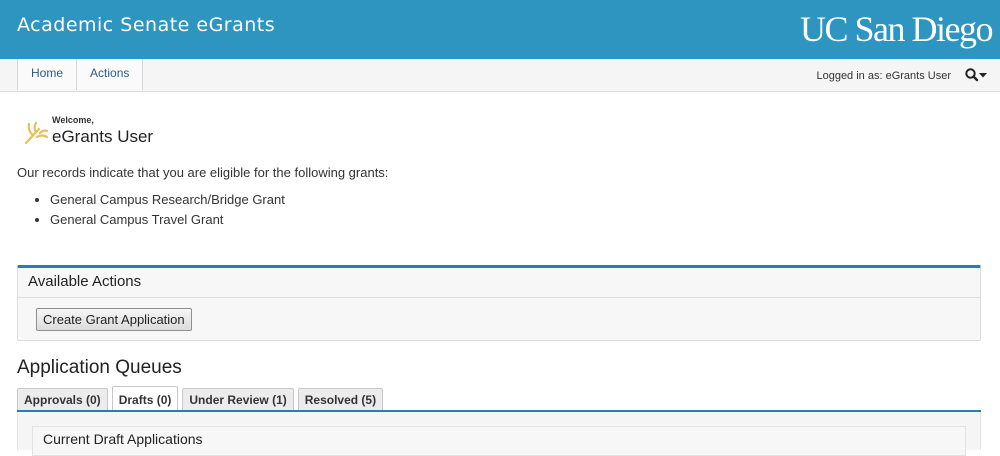 The width and height of the screenshot is (1000, 456). What do you see at coordinates (146, 25) in the screenshot?
I see `app-title: Academic Senate eGrants` at bounding box center [146, 25].